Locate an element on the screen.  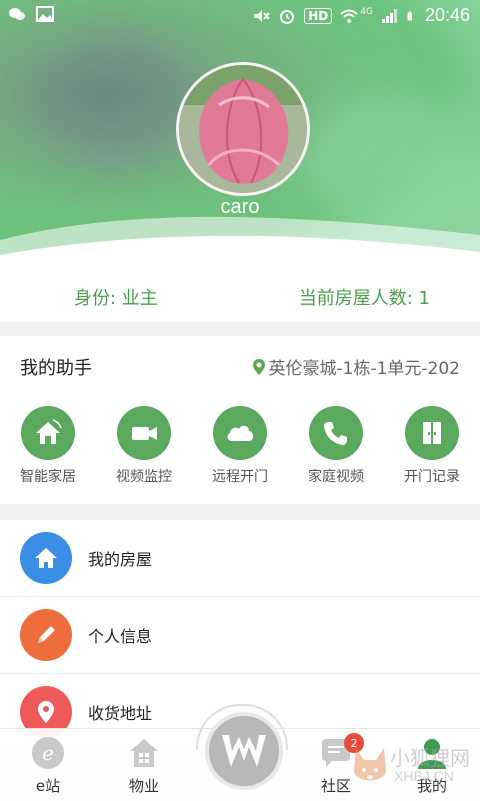
nav-label: 社区 is located at coordinates (335, 786).